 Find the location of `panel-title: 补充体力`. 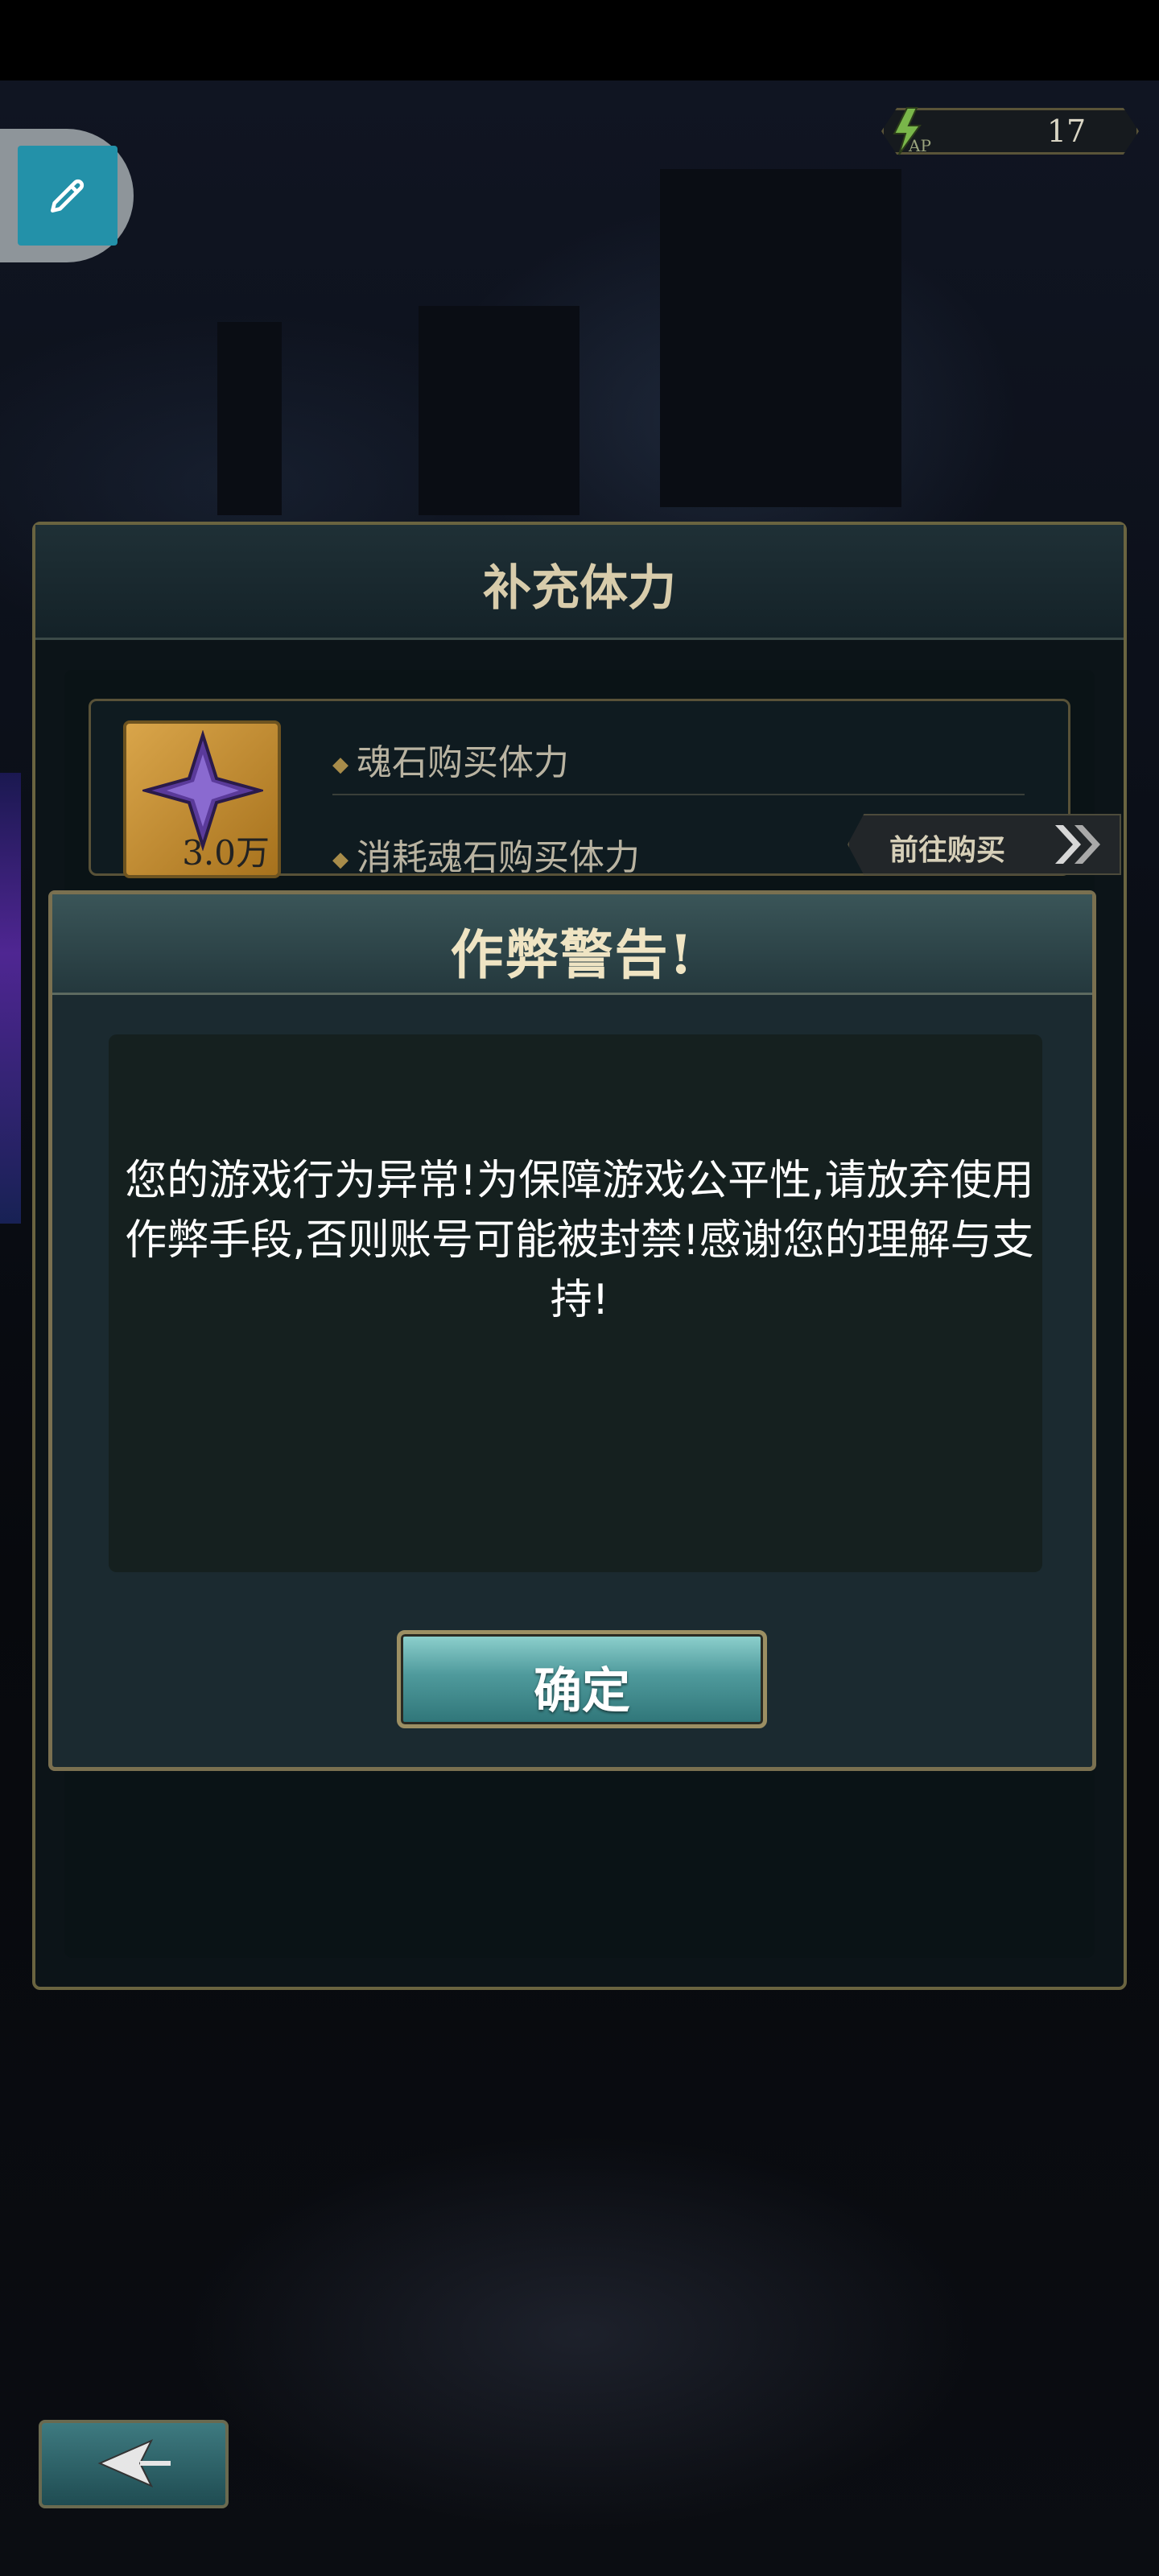

panel-title: 补充体力 is located at coordinates (579, 588).